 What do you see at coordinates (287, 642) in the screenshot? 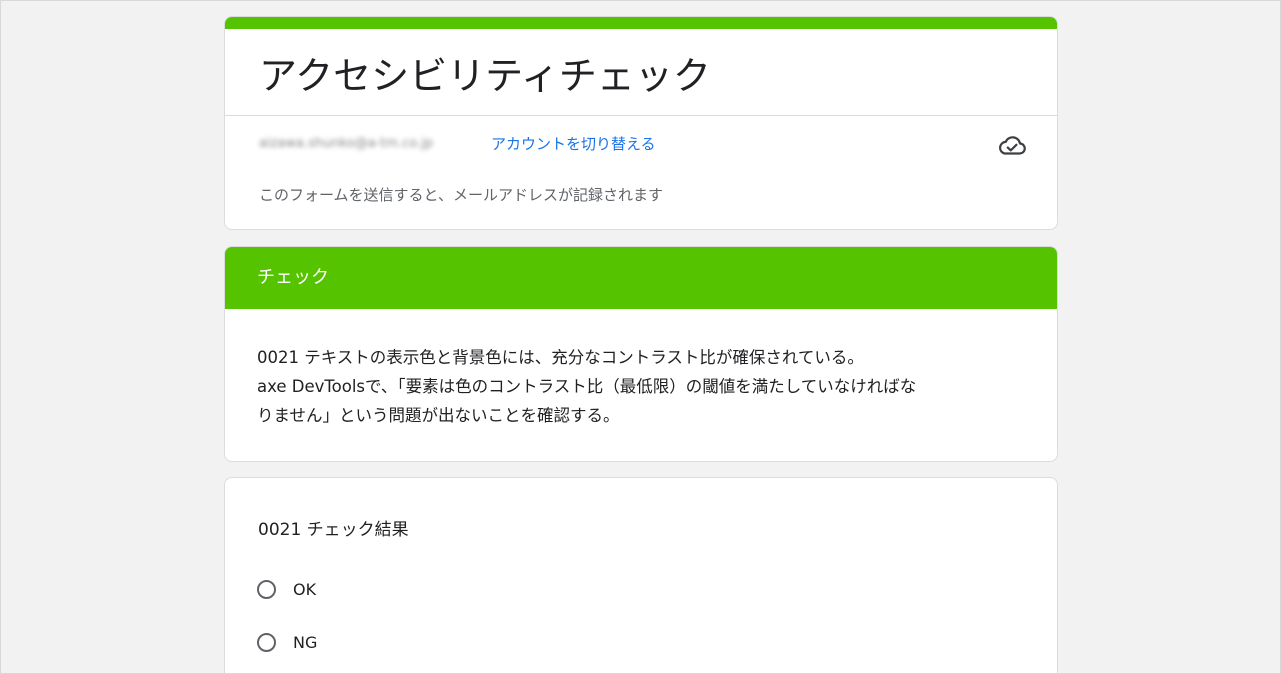
I see `radio-option-ng: NG` at bounding box center [287, 642].